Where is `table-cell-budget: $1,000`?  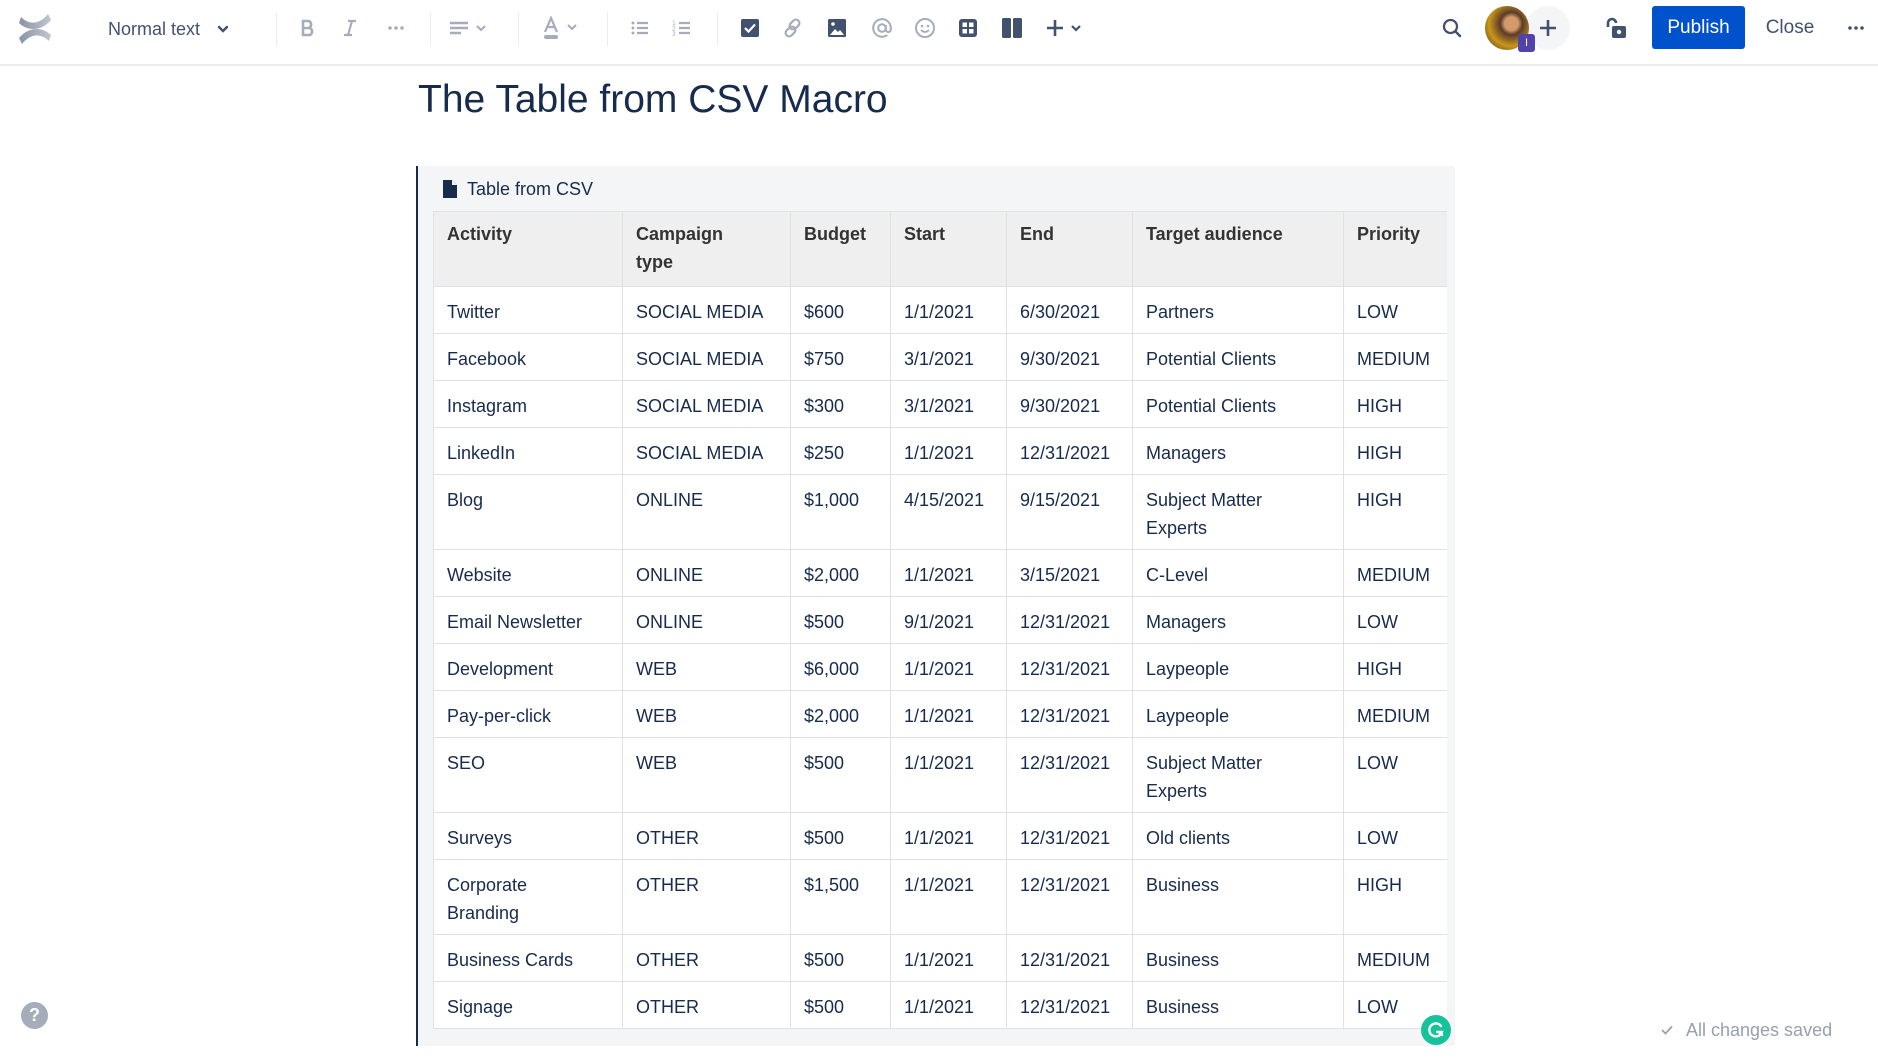 table-cell-budget: $1,000 is located at coordinates (840, 512).